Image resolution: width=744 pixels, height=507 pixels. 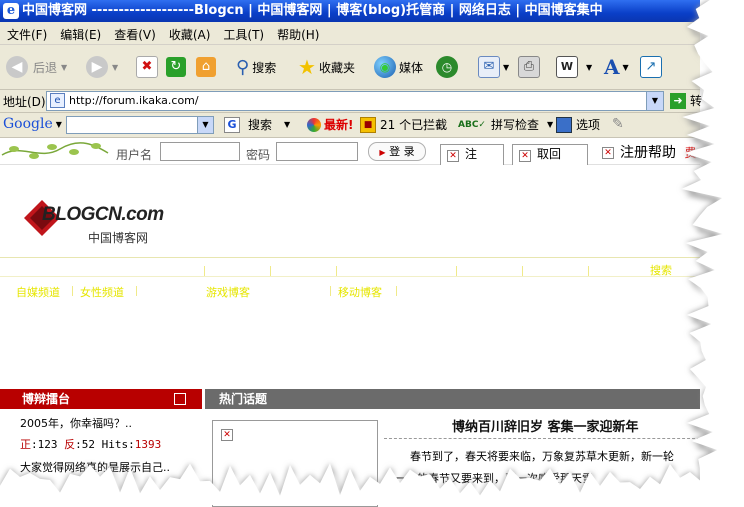 I want to click on home-button: ⌂, so click(x=206, y=67).